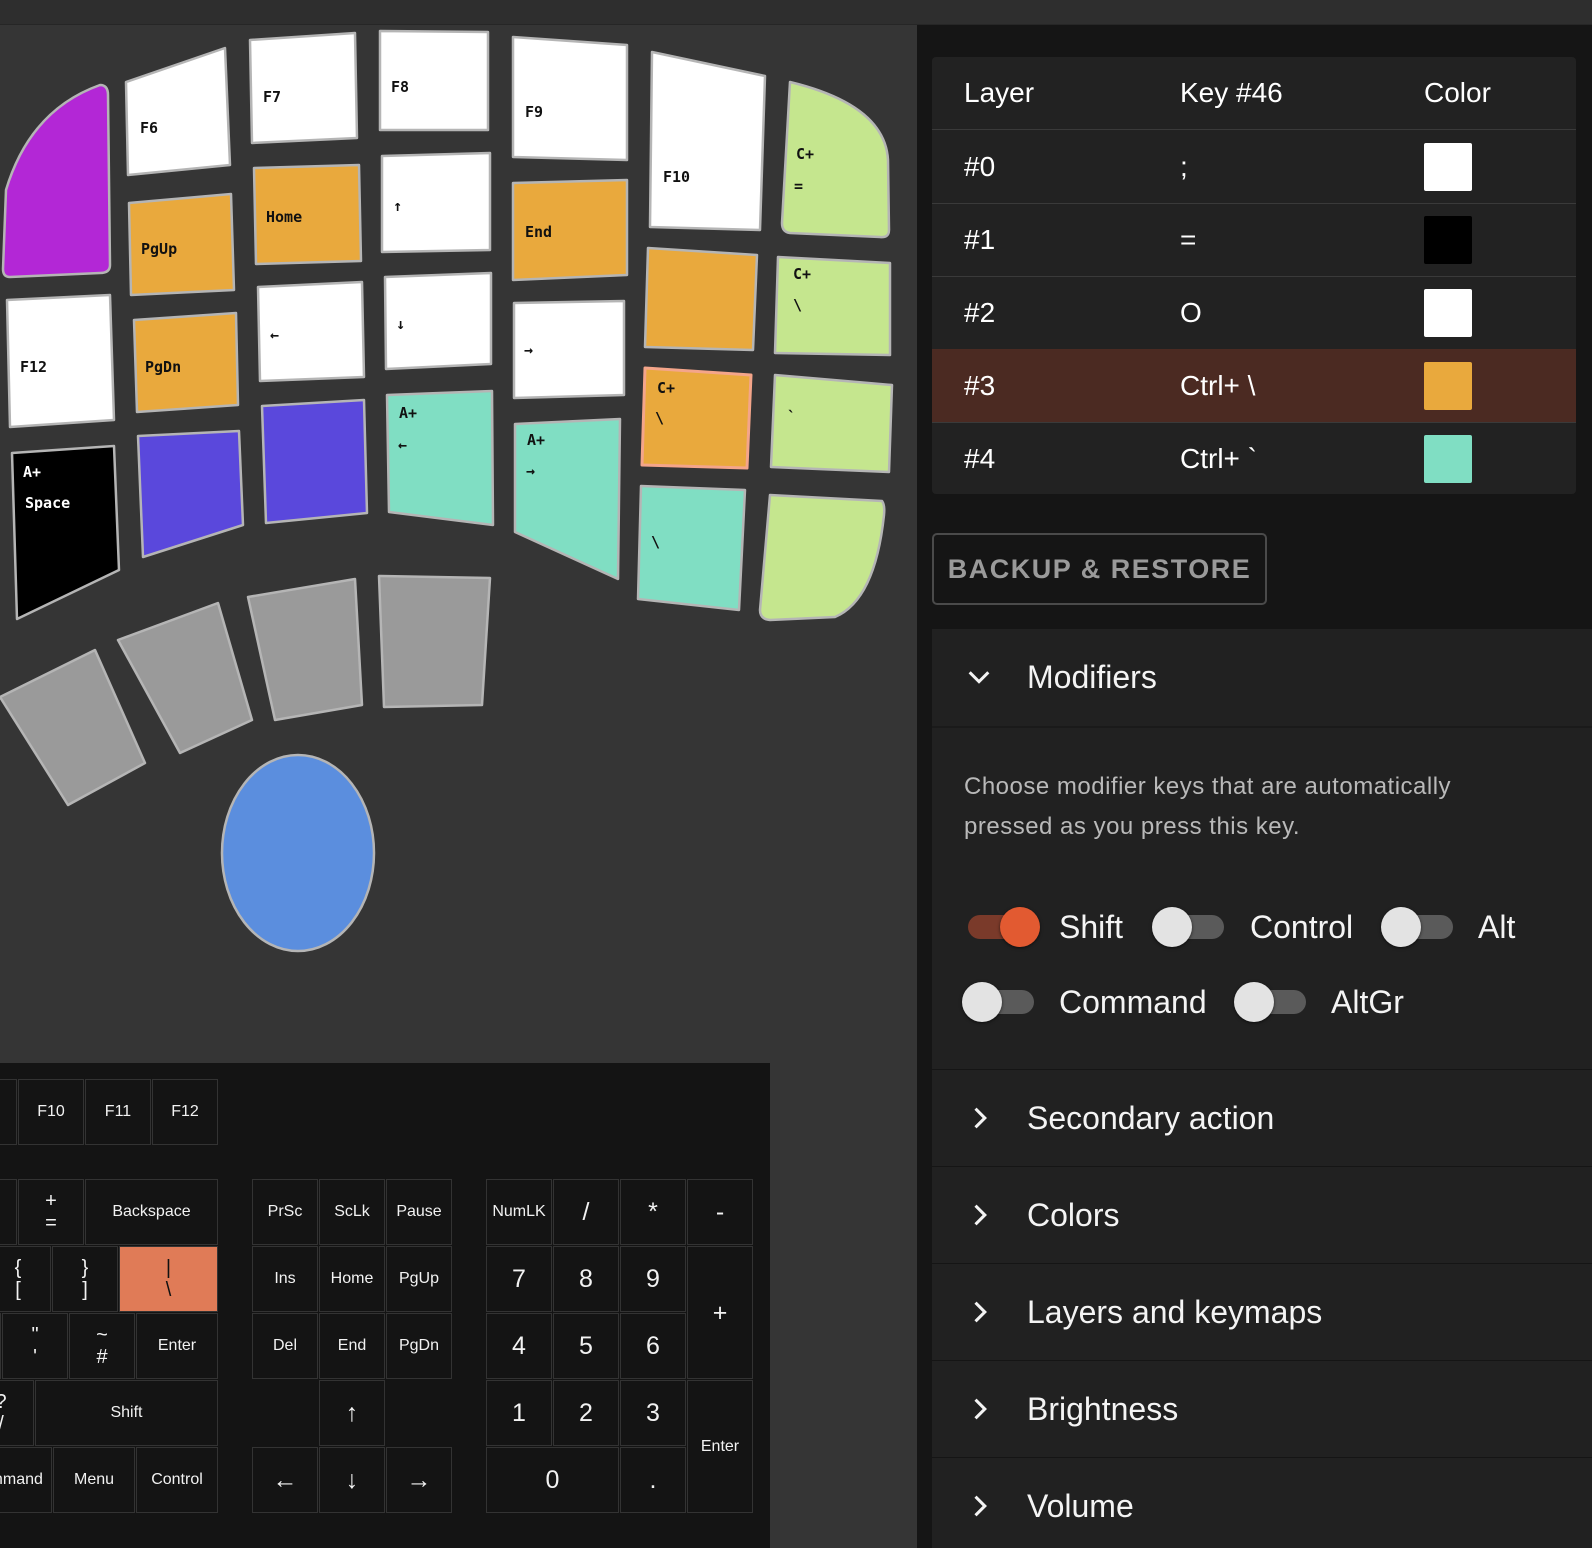  Describe the element at coordinates (1099, 569) in the screenshot. I see `backup-restore-button: BACKUP & RESTORE` at that location.